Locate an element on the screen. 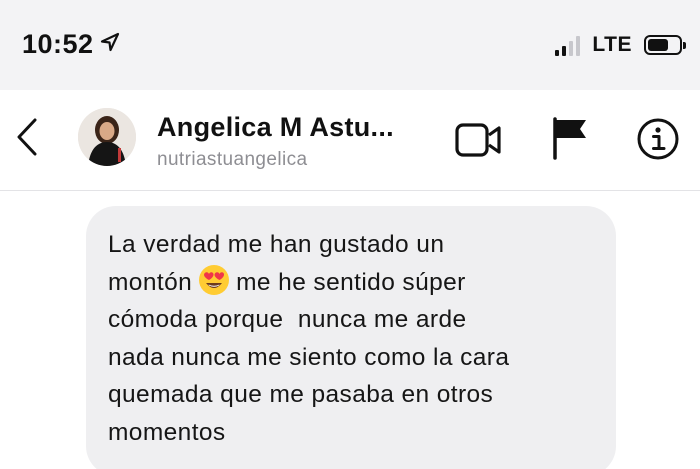 This screenshot has height=469, width=700. report-button is located at coordinates (570, 138).